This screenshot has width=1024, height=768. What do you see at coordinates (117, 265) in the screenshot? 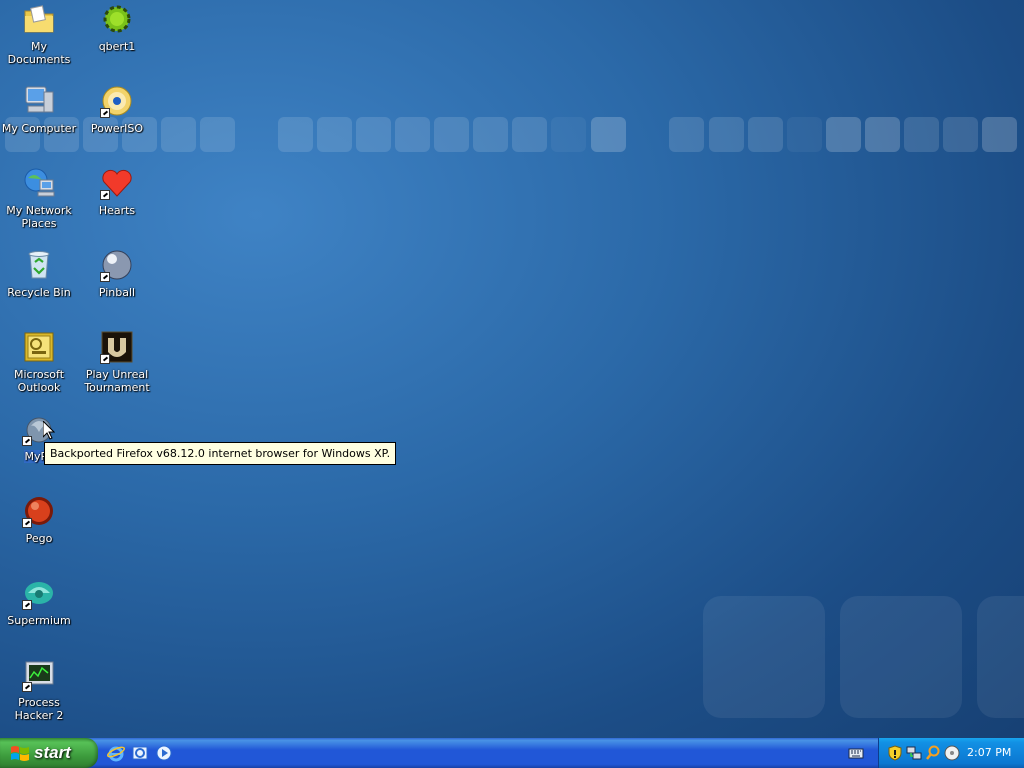
I see `pinball-icon` at bounding box center [117, 265].